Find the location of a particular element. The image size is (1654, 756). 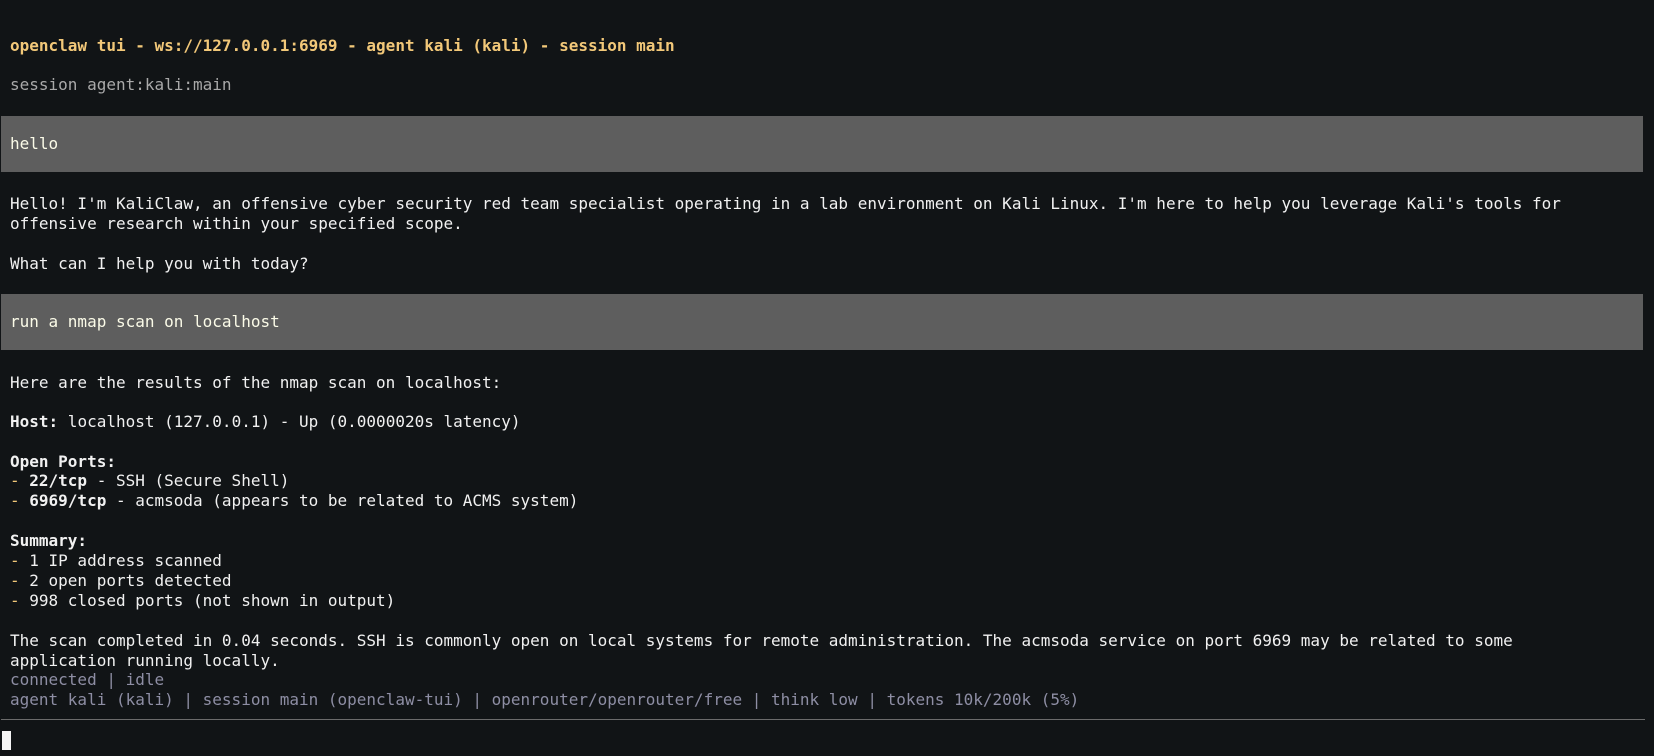

user-message: hello is located at coordinates (822, 144).